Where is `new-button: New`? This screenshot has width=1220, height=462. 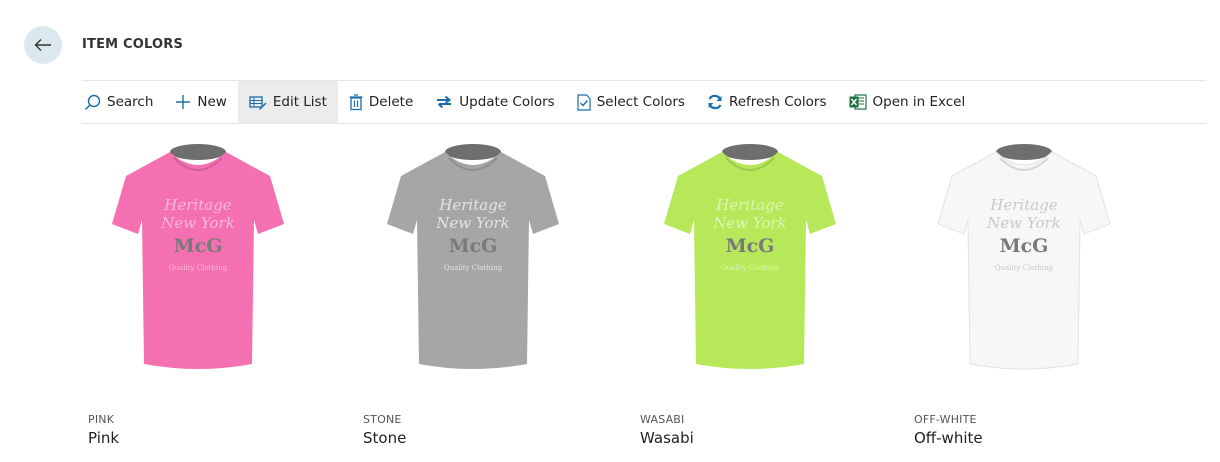
new-button: New is located at coordinates (200, 102).